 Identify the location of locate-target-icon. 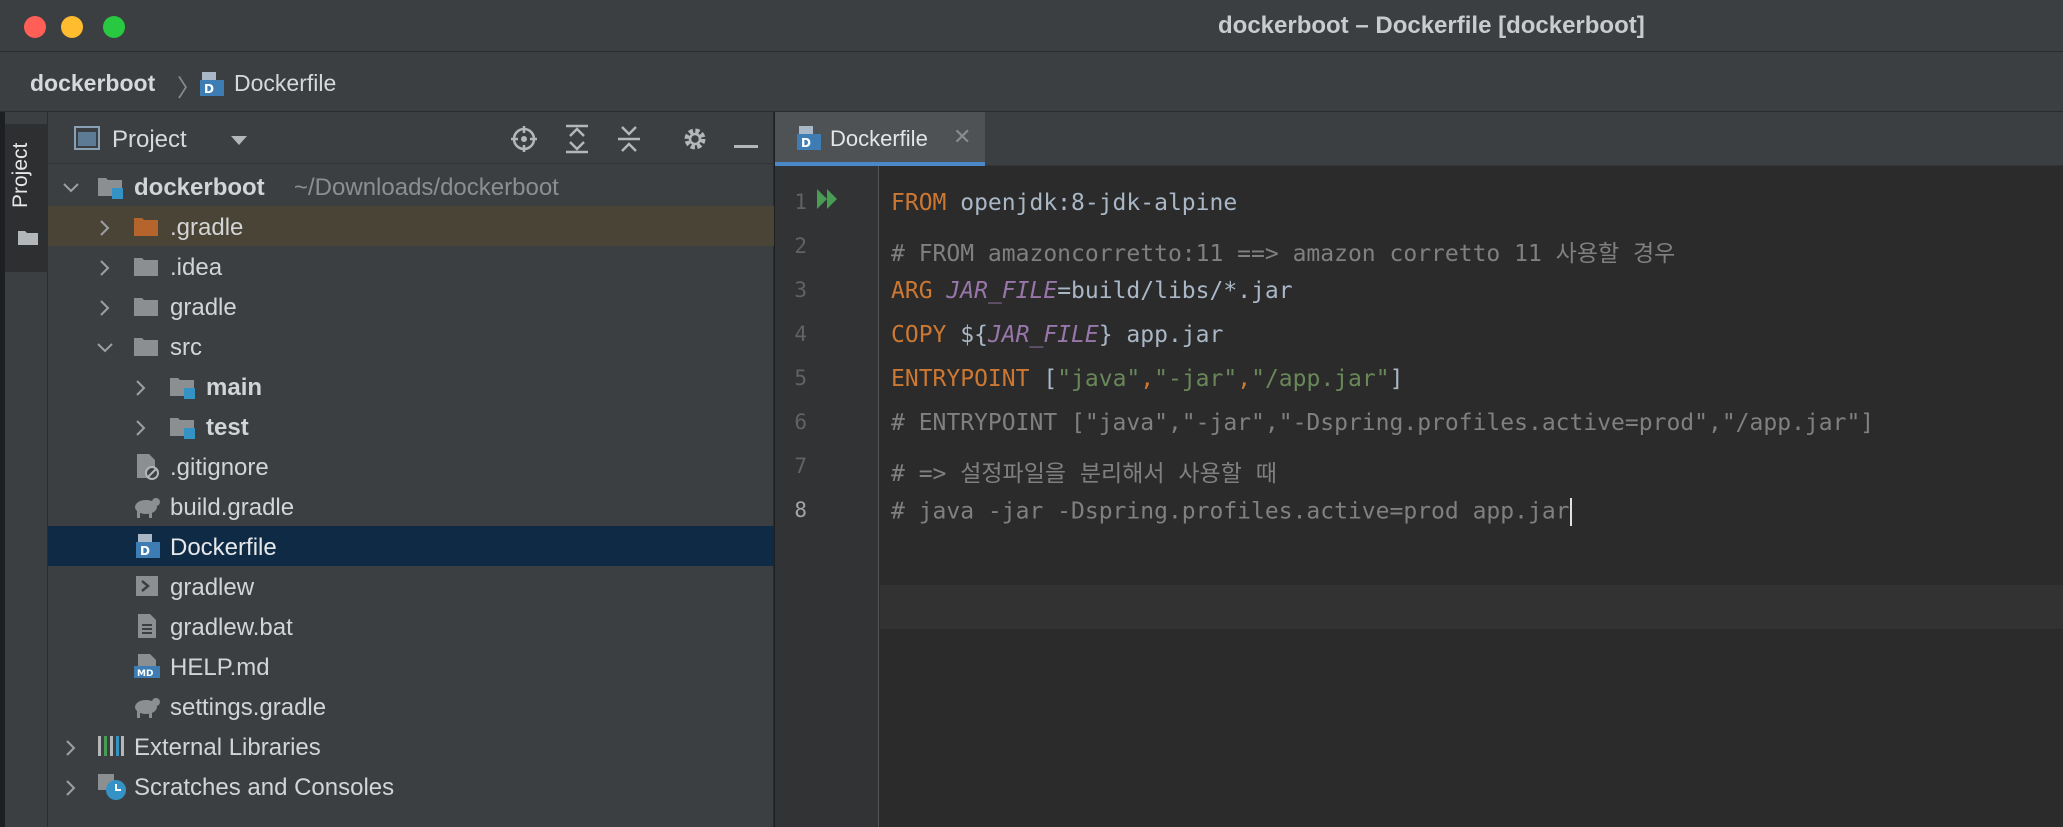
(524, 141).